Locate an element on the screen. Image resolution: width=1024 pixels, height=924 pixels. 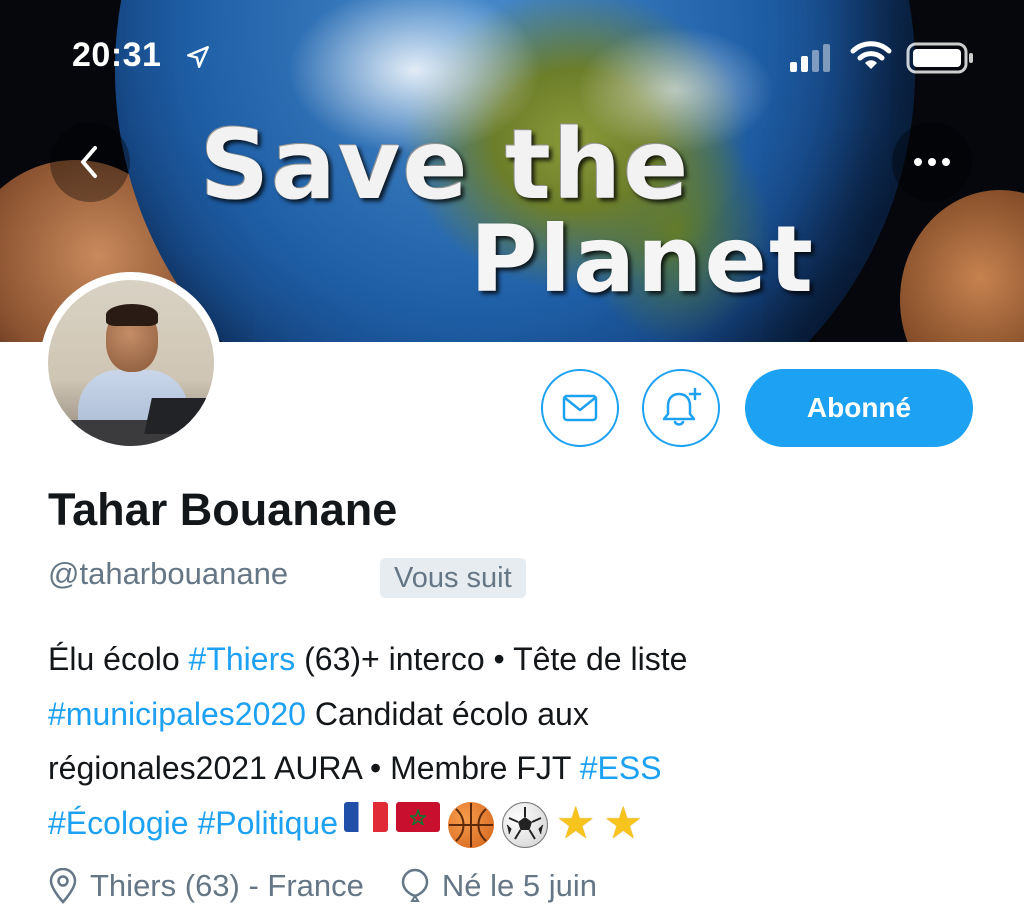
hashtag-link: #Politique is located at coordinates (267, 823).